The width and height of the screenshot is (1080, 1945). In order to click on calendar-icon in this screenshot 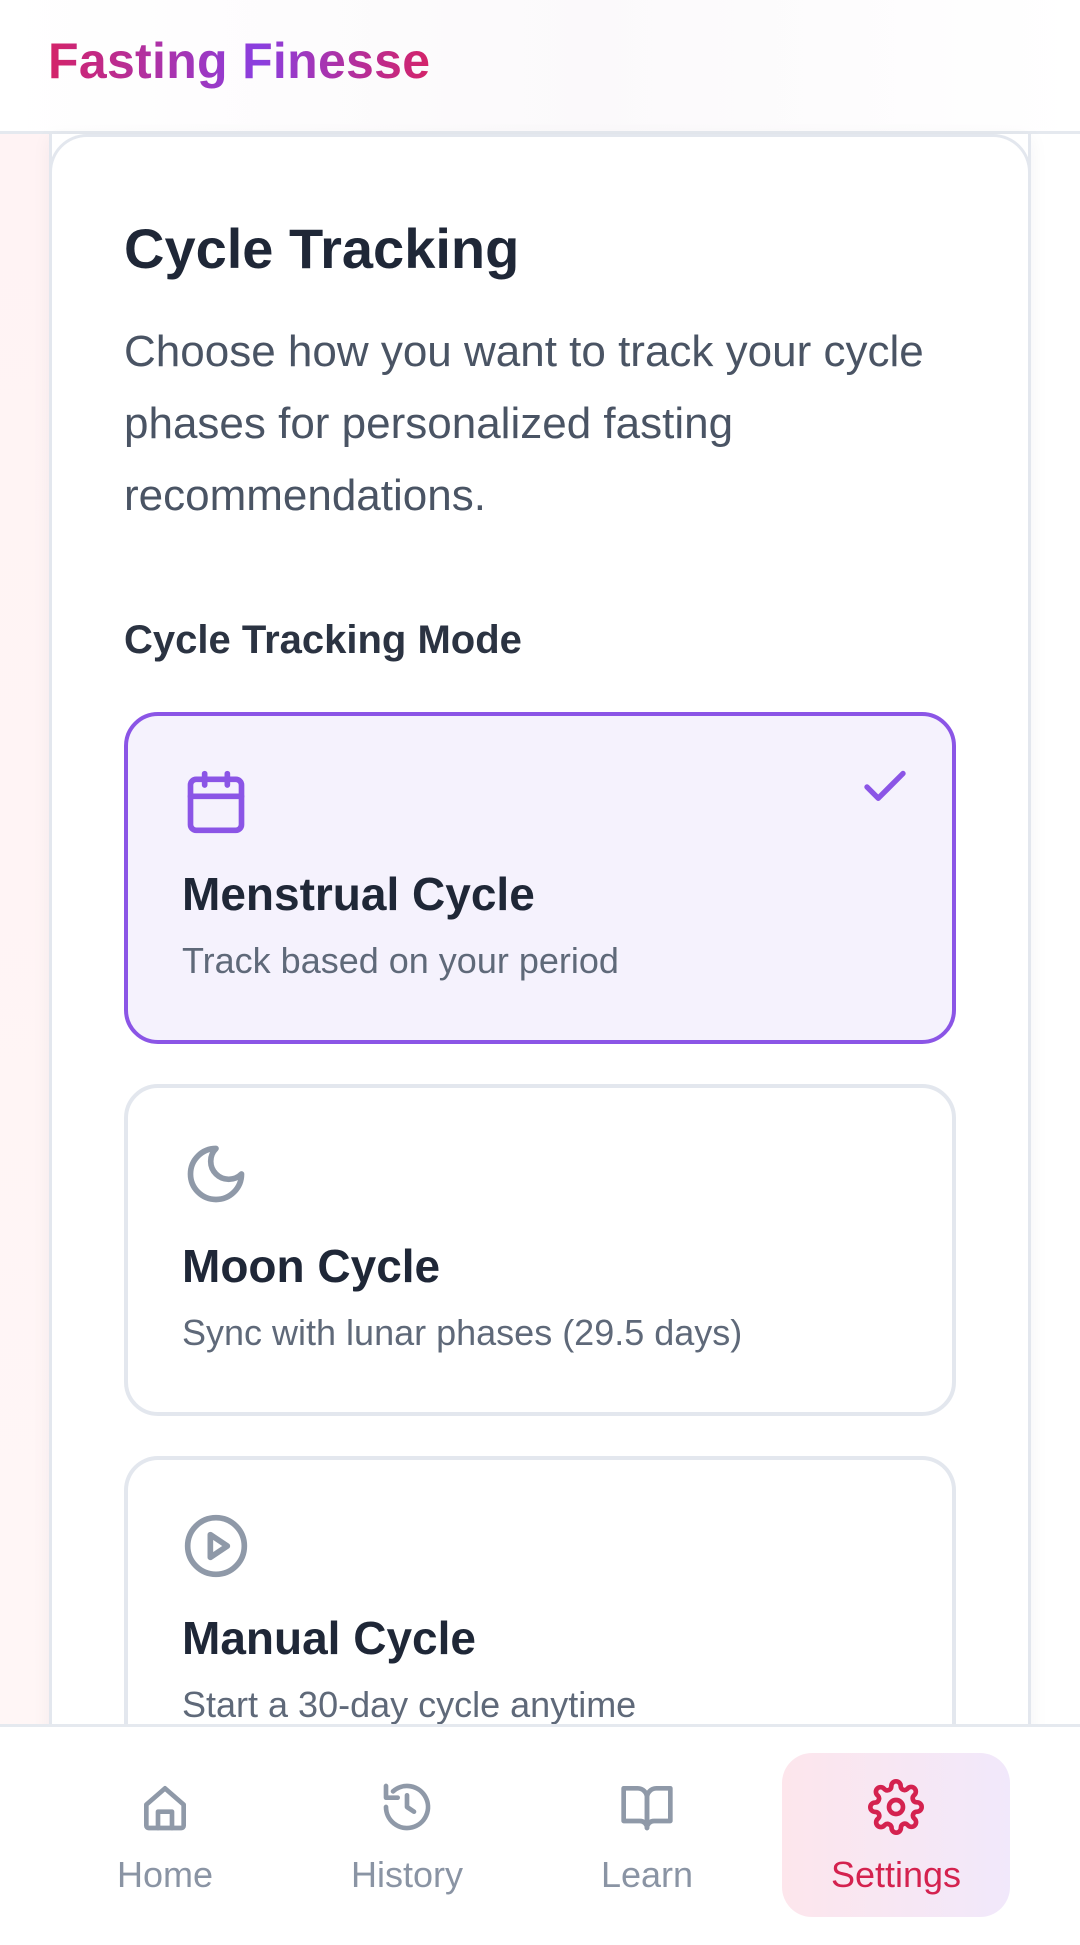, I will do `click(216, 802)`.